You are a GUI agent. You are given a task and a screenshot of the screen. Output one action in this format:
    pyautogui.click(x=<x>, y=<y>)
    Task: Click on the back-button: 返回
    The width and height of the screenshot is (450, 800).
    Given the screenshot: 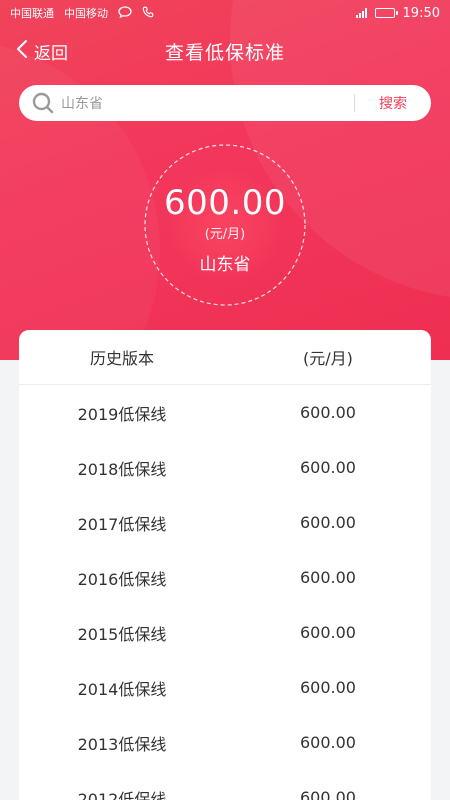 What is the action you would take?
    pyautogui.click(x=42, y=51)
    